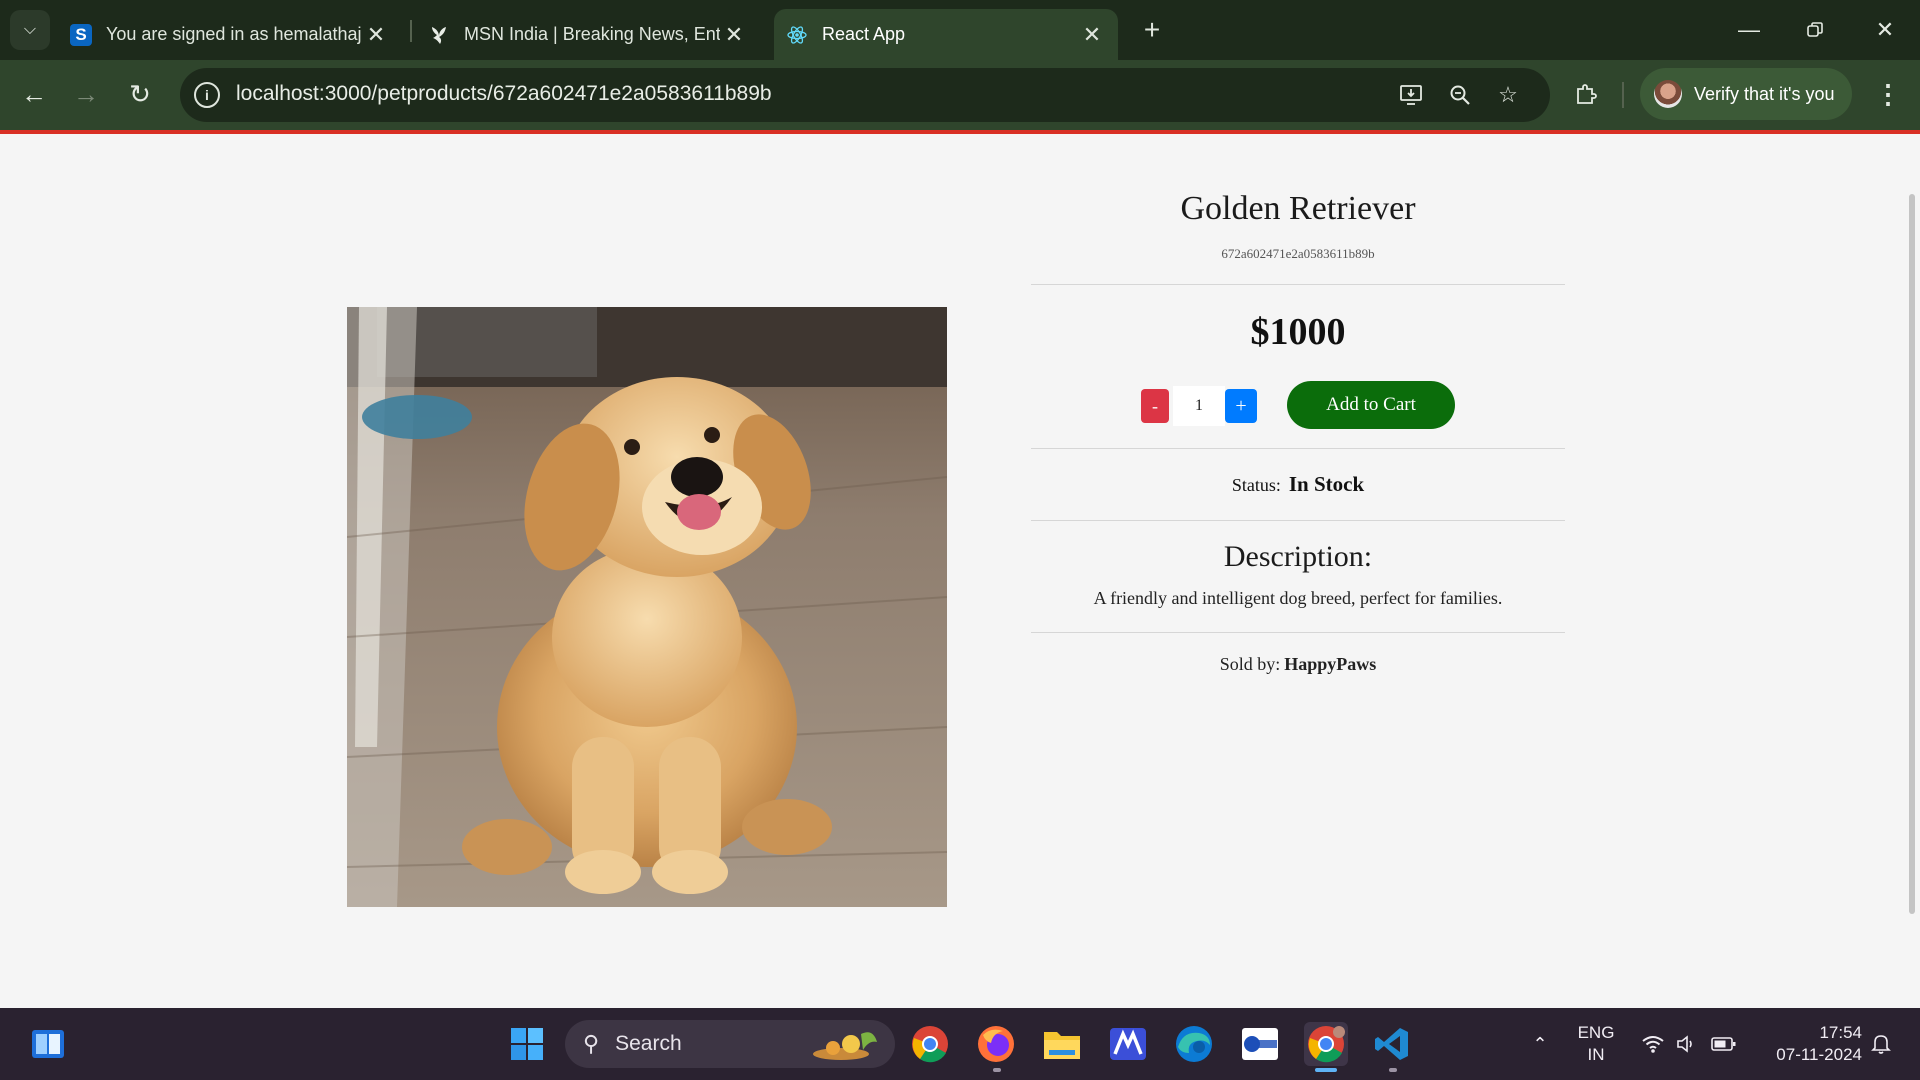 This screenshot has height=1080, width=1920. I want to click on clock-date: 07-11-2024, so click(1819, 1054).